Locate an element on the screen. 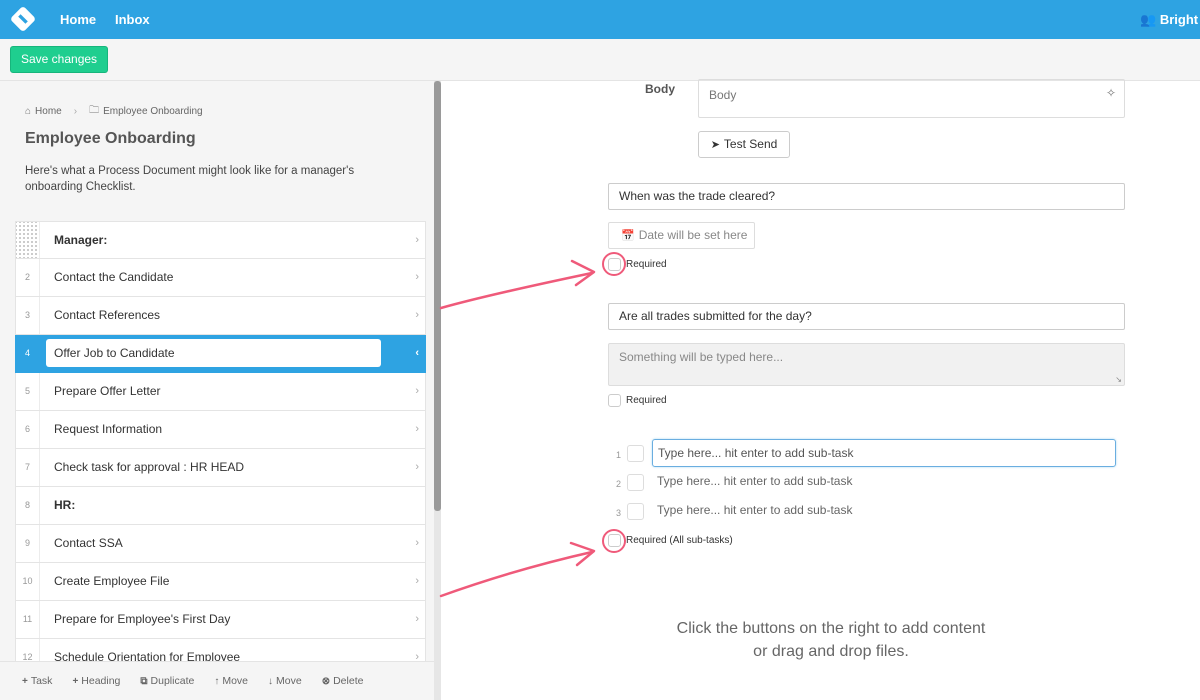 This screenshot has width=1200, height=700. task-label: Contact SSA is located at coordinates (88, 543).